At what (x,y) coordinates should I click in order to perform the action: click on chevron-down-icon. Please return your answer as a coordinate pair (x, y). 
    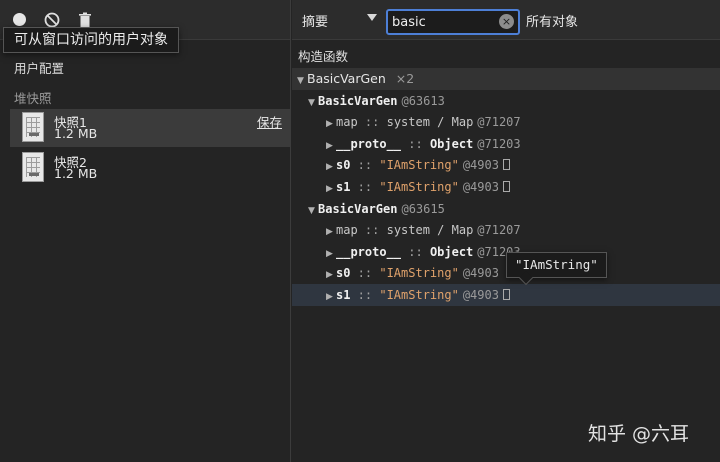
    Looking at the image, I should click on (372, 17).